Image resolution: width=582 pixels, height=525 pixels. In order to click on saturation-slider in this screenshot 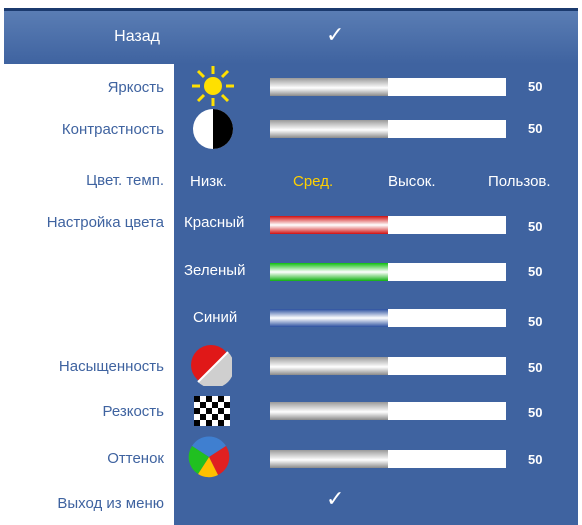, I will do `click(388, 366)`.